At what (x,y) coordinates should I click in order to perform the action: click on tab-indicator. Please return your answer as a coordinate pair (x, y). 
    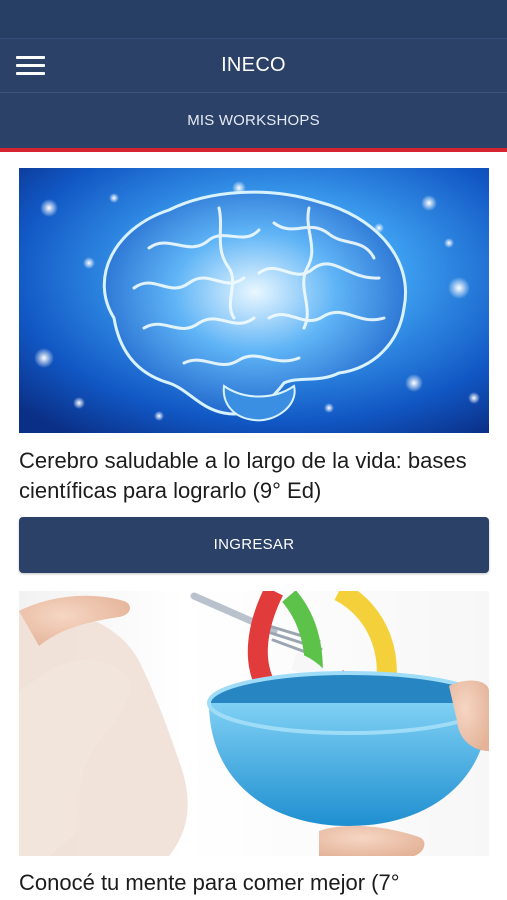
    Looking at the image, I should click on (253, 150).